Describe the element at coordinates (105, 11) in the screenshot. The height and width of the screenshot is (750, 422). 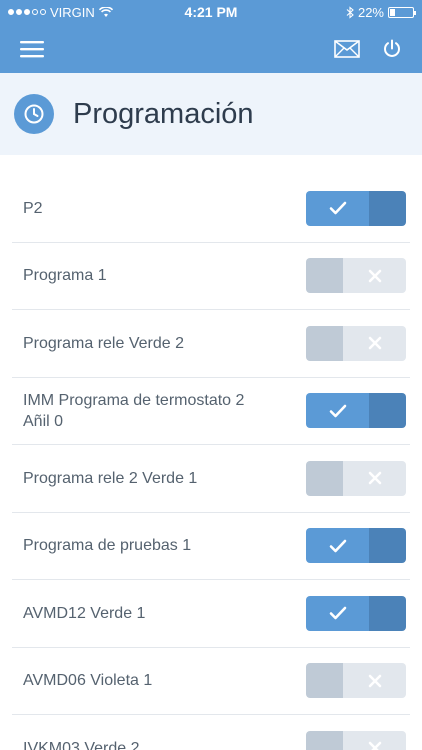
I see `wifi-icon` at that location.